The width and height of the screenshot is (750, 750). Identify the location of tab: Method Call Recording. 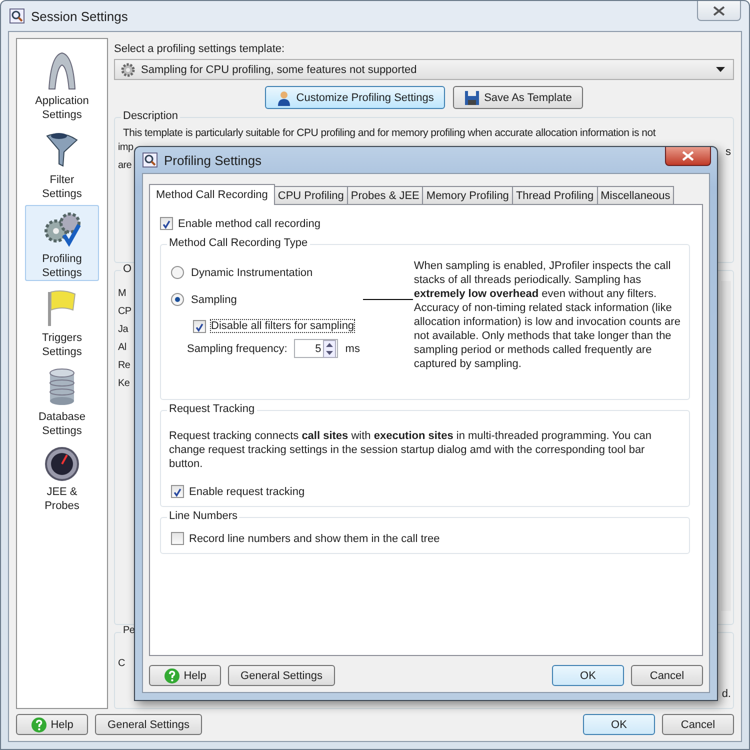
(212, 194).